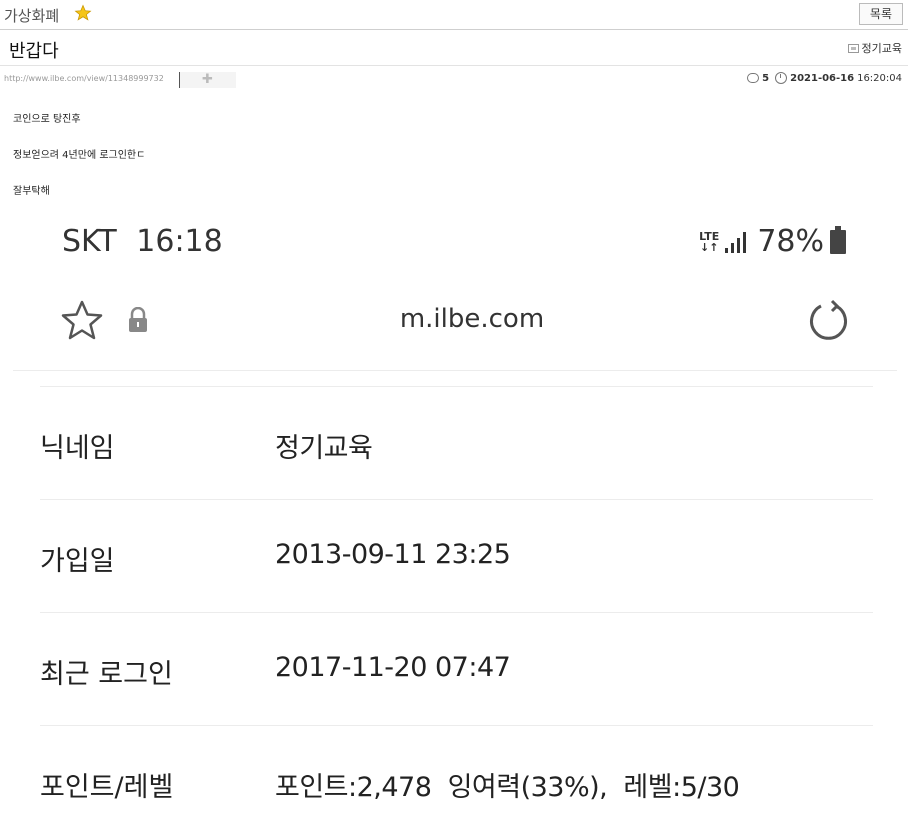 The width and height of the screenshot is (908, 838). Describe the element at coordinates (106, 674) in the screenshot. I see `info-label: 최근 로그인` at that location.